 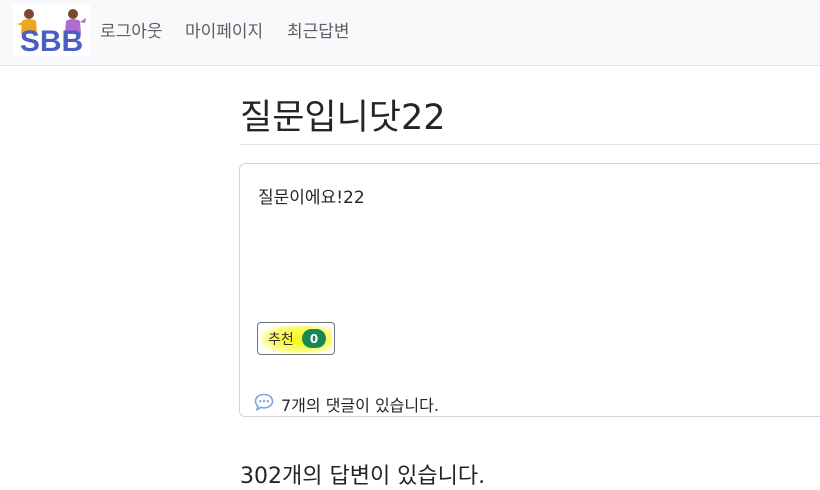 I want to click on answer-count-heading: 302개의 답변이 있습니다., so click(x=363, y=476).